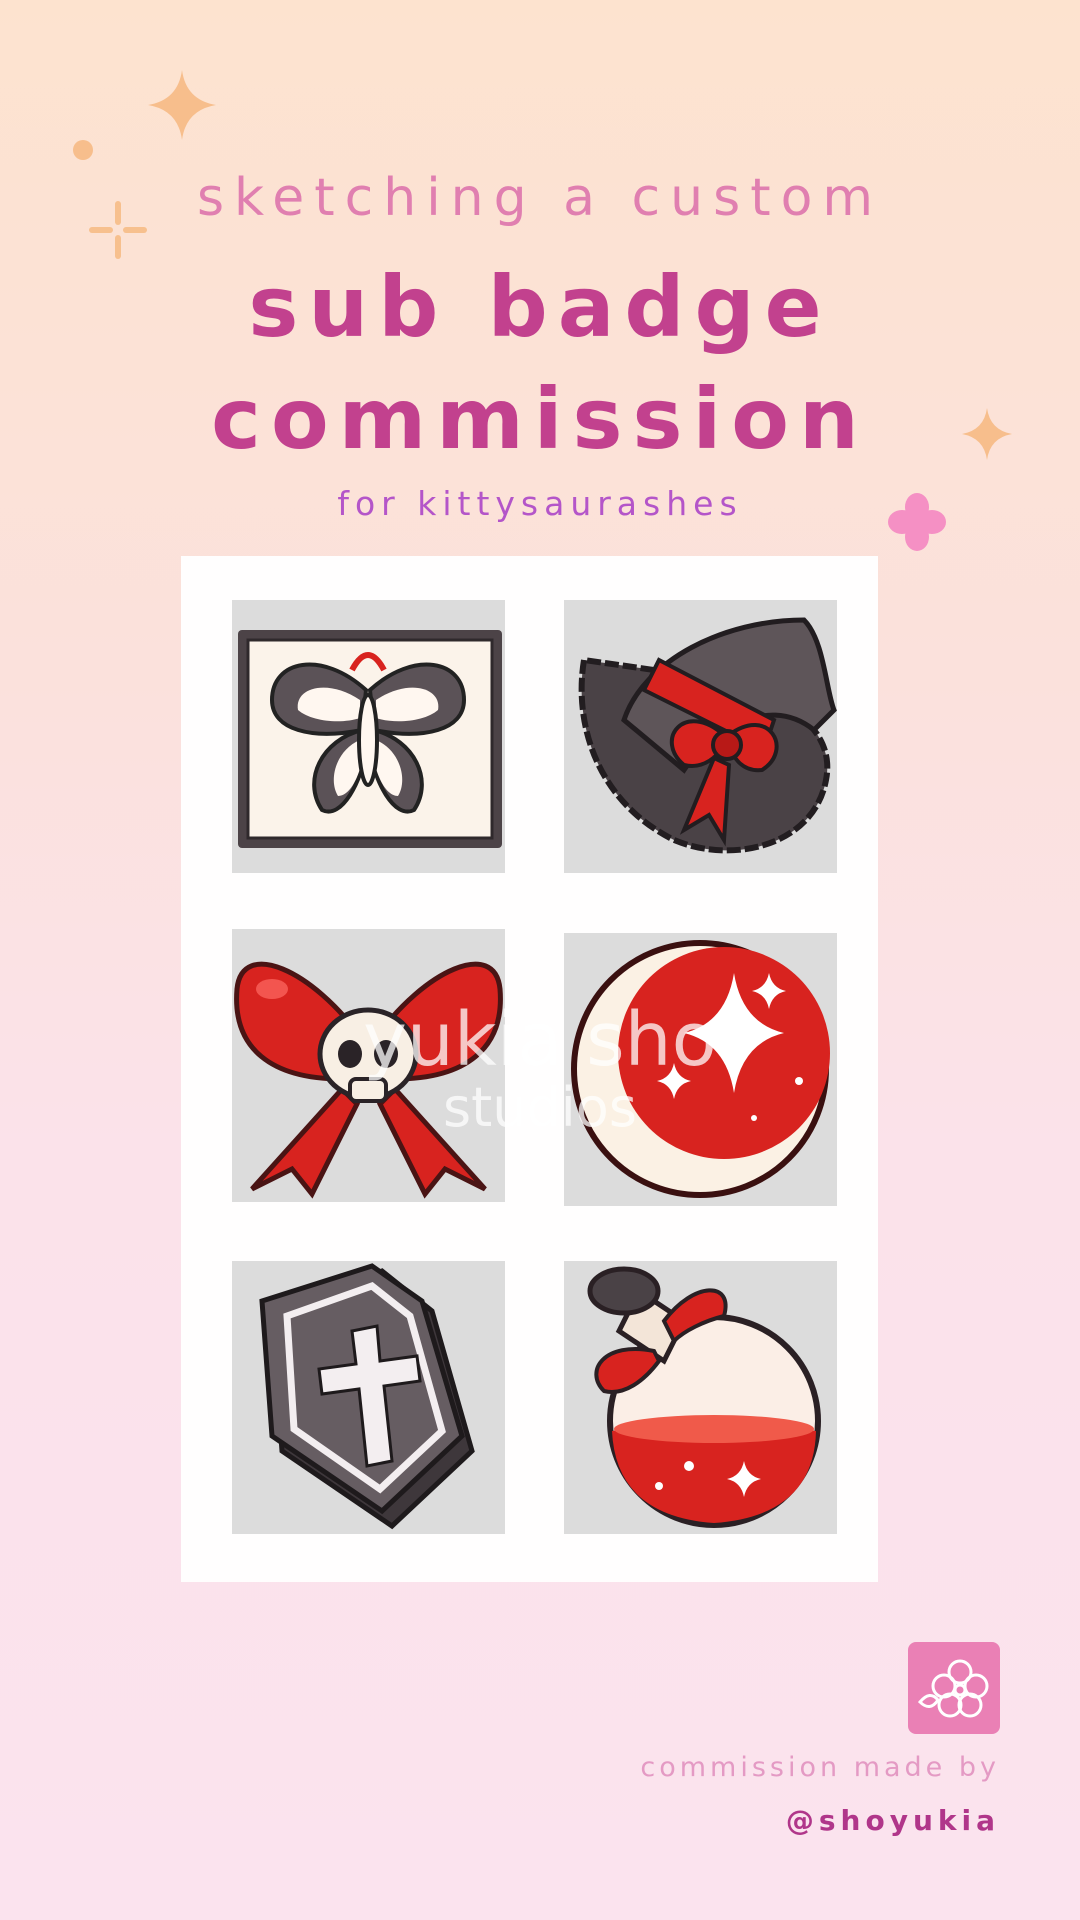 Image resolution: width=1080 pixels, height=1920 pixels. I want to click on page-title-line-1: sub badge, so click(540, 307).